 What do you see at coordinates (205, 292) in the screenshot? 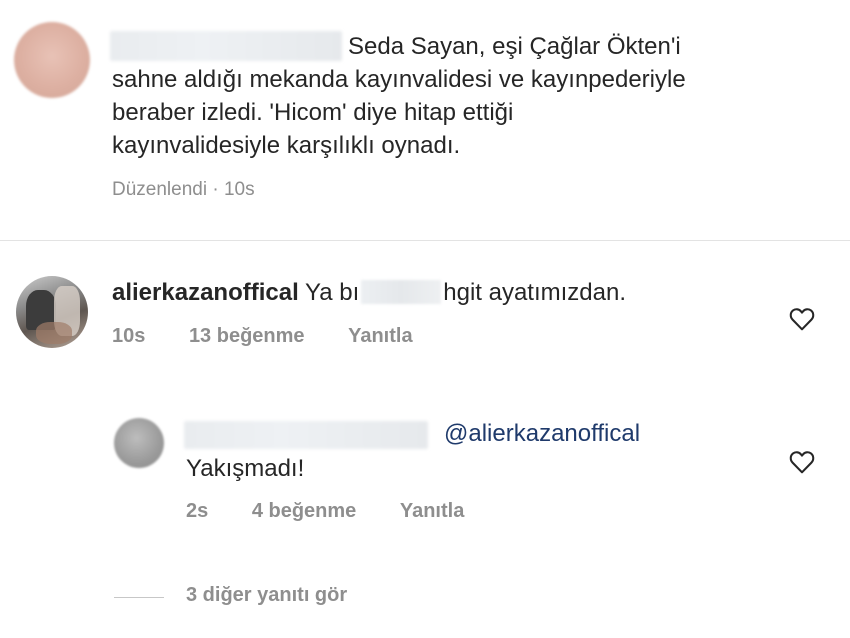
I see `comment-username: alierkazanoffical` at bounding box center [205, 292].